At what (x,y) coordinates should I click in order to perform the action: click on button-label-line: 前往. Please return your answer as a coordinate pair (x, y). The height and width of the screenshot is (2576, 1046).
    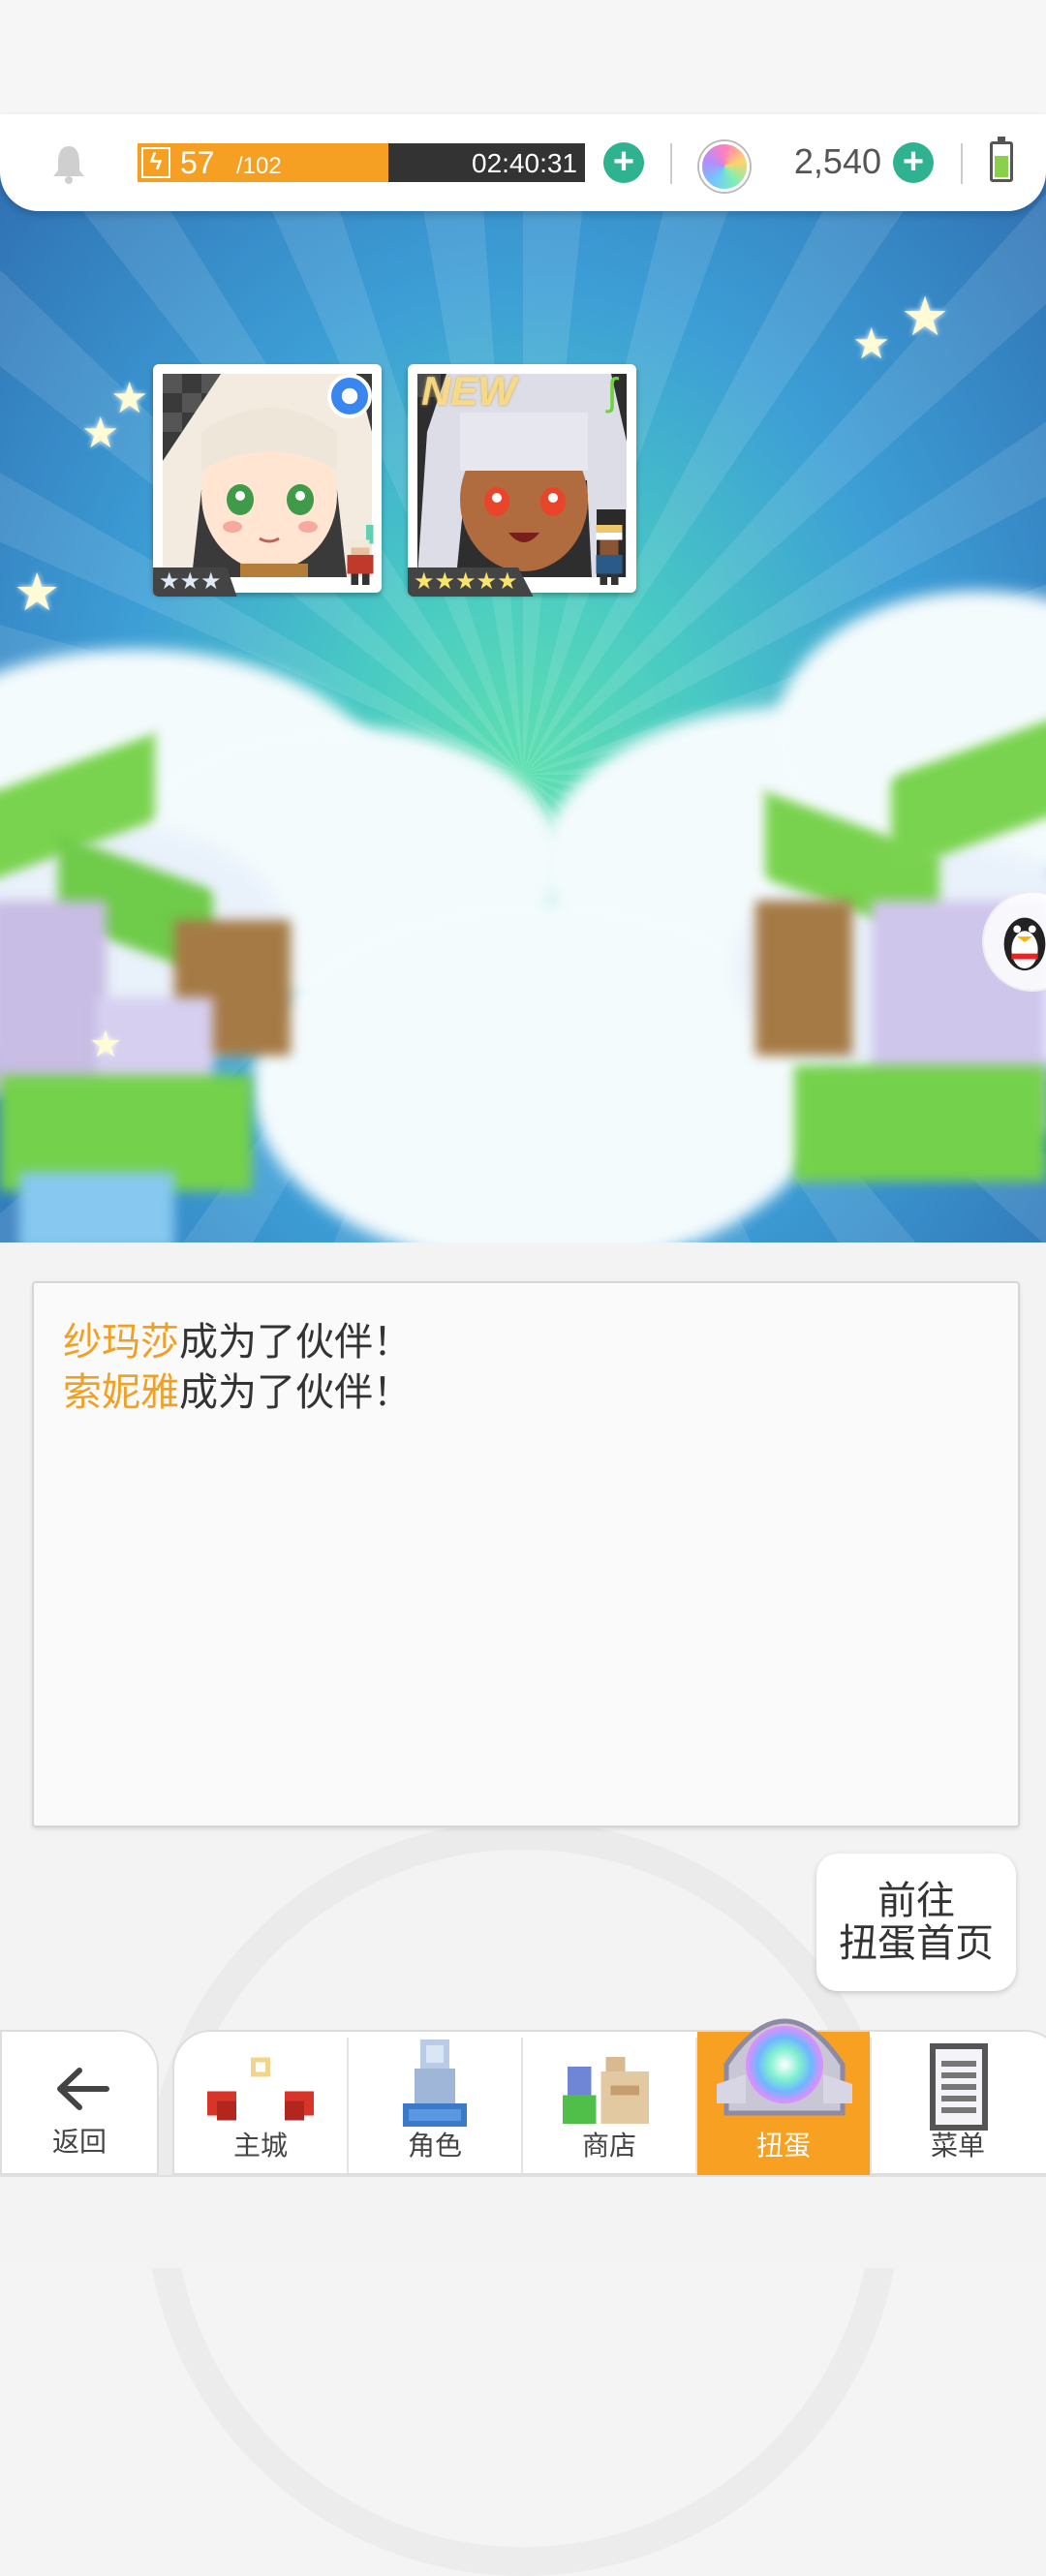
    Looking at the image, I should click on (916, 1901).